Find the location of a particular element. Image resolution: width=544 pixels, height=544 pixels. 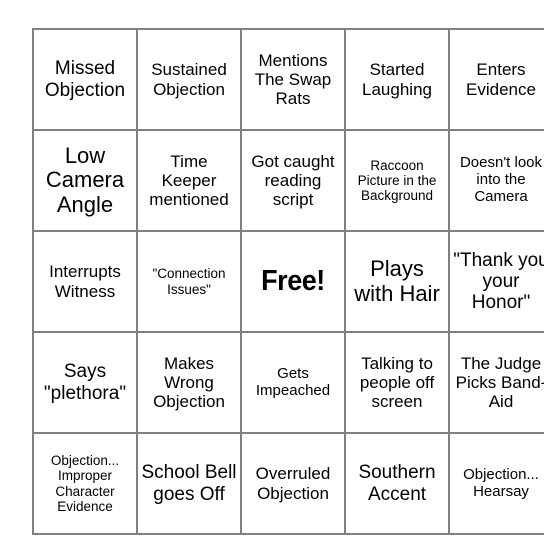

bingo-cell: Southern Accent is located at coordinates (397, 483).